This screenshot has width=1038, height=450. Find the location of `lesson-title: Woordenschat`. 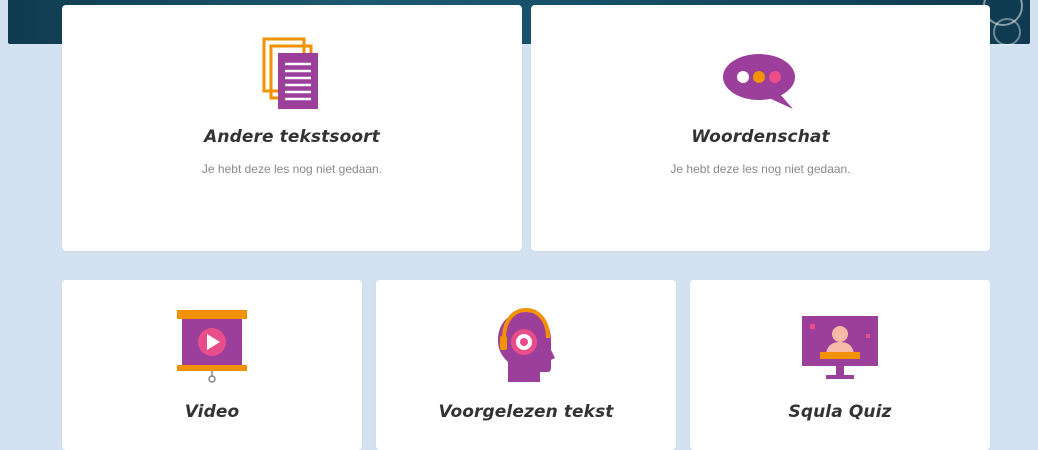

lesson-title: Woordenschat is located at coordinates (760, 137).